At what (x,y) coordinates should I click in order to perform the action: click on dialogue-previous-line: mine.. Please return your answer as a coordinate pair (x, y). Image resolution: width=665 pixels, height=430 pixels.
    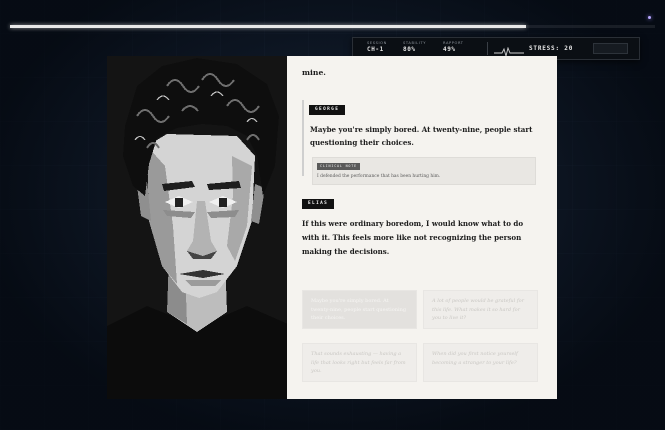
    Looking at the image, I should click on (314, 72).